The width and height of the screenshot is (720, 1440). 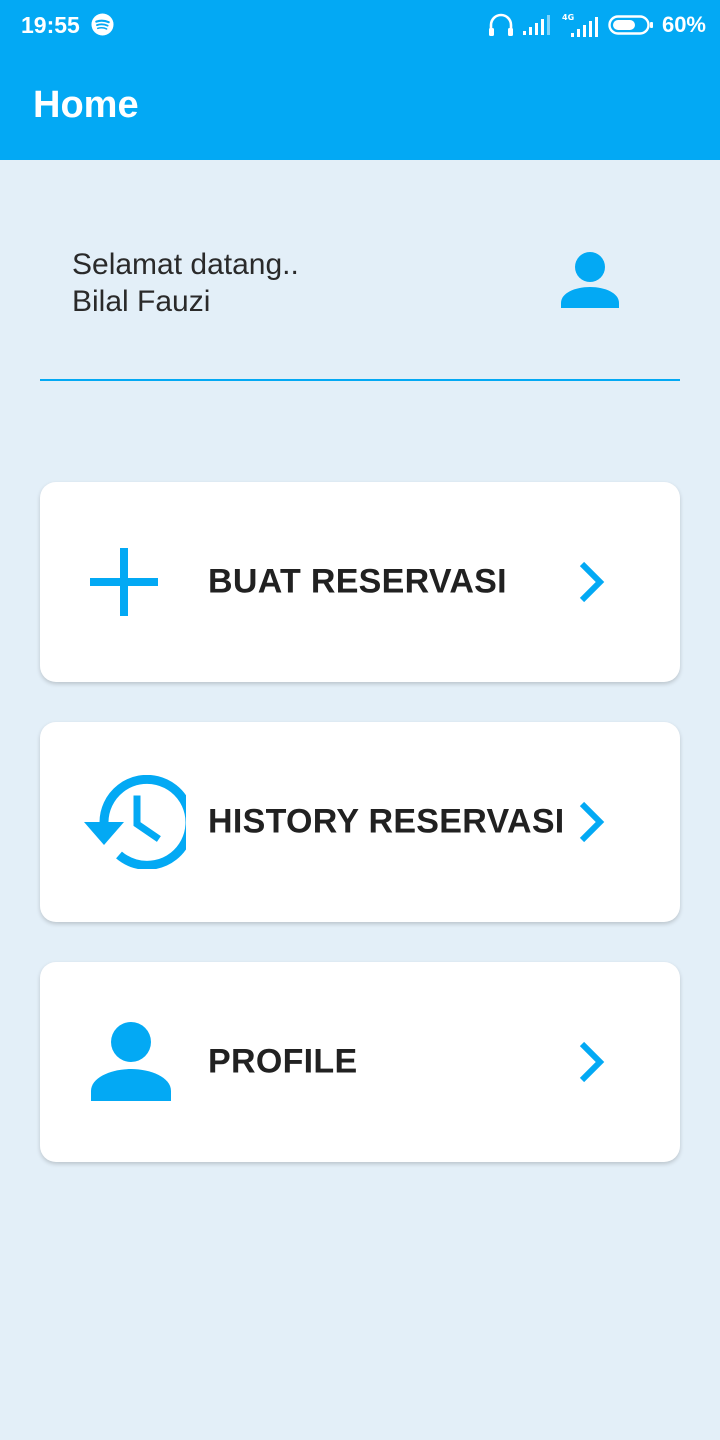 I want to click on spotify-icon, so click(x=102, y=24).